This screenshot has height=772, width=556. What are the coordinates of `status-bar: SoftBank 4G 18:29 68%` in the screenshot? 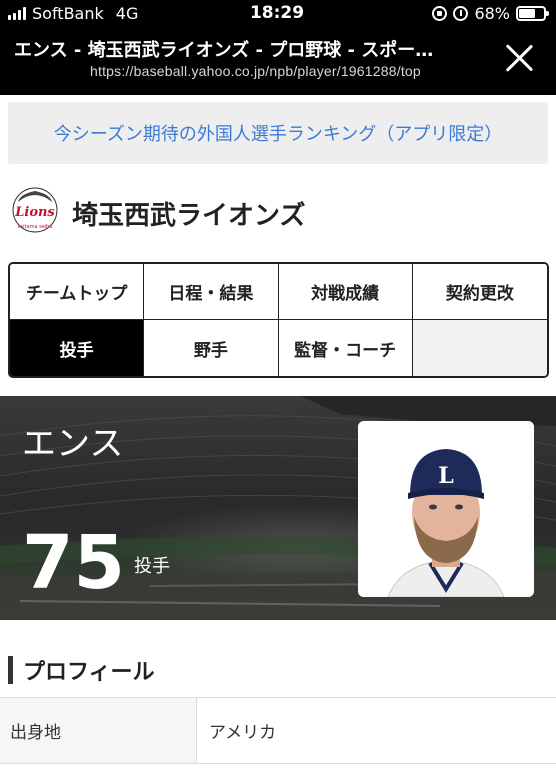 It's located at (278, 13).